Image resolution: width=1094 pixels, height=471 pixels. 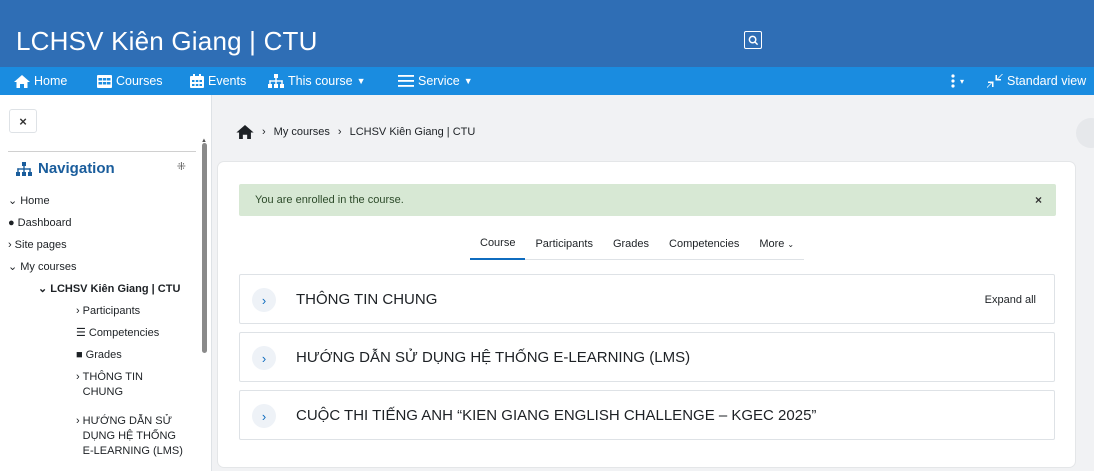 I want to click on course-section: › THÔNG TIN CHUNG Expand all, so click(x=647, y=299).